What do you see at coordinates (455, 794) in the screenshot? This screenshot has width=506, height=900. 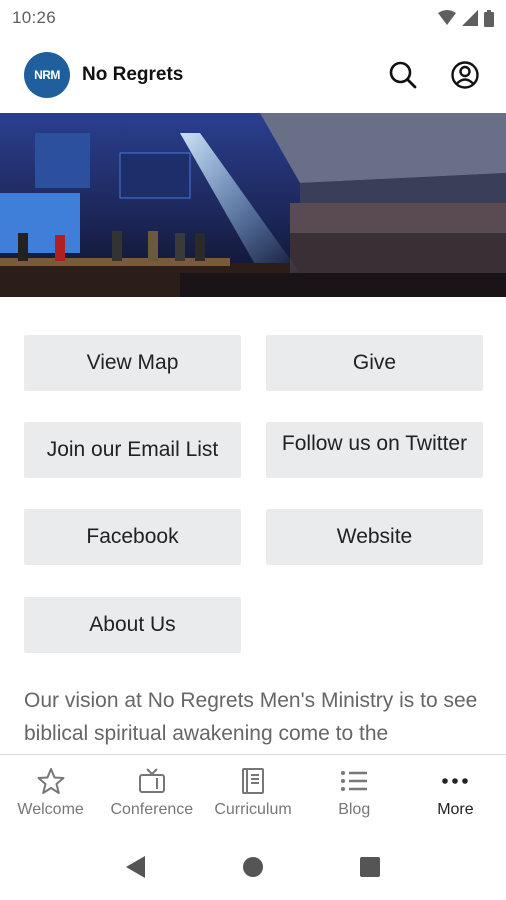 I see `nav-item-more: More` at bounding box center [455, 794].